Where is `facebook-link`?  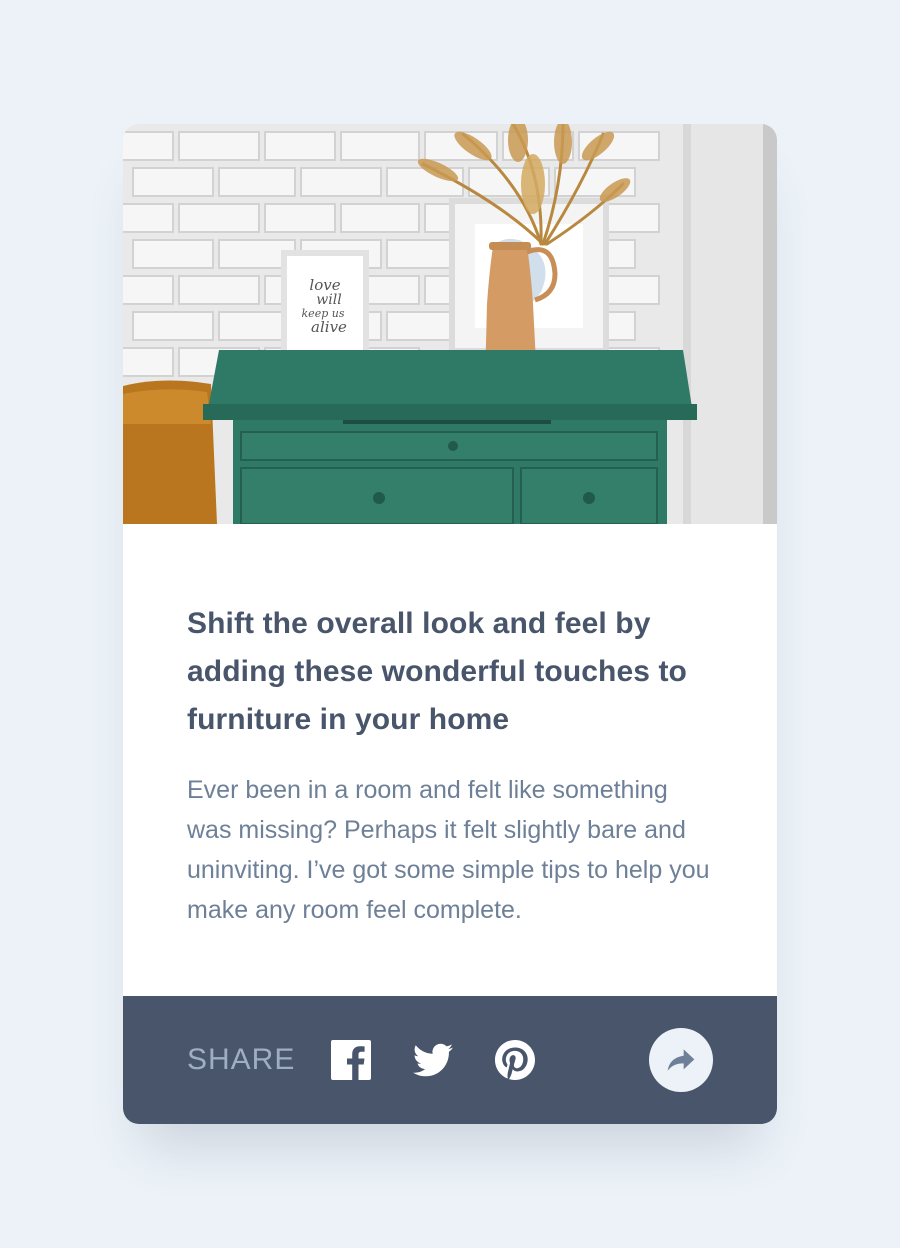 facebook-link is located at coordinates (351, 1060).